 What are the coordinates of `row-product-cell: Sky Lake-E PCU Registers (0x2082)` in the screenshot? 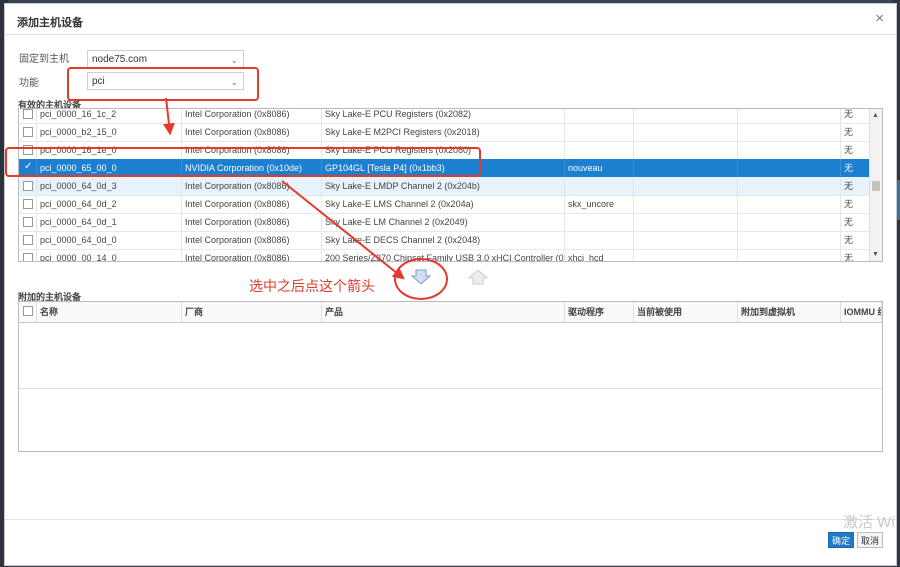 It's located at (443, 116).